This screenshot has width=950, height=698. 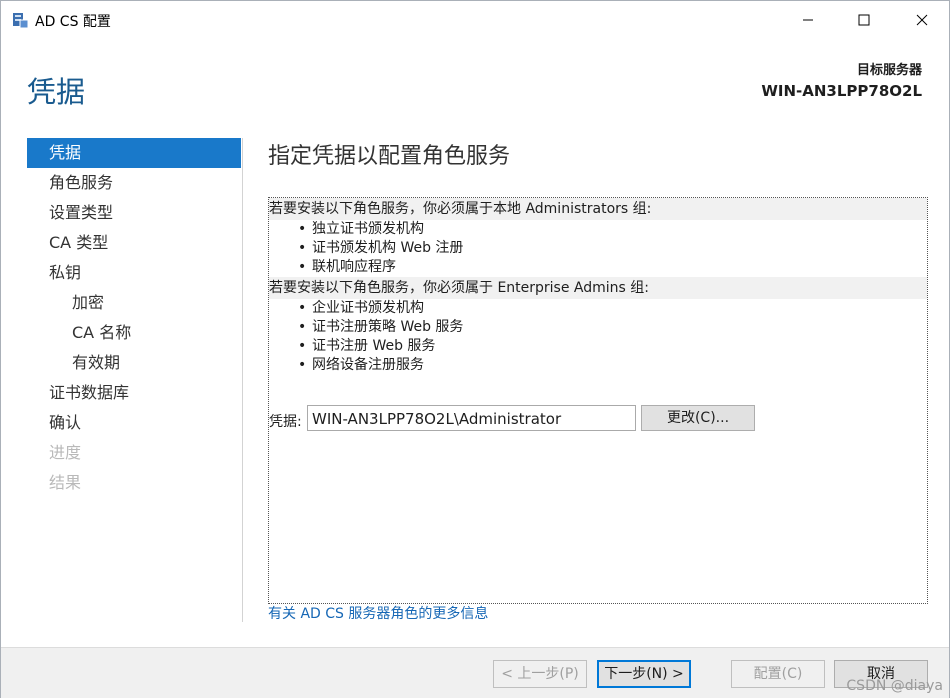 I want to click on nav-item-ca-name: CA 名称, so click(x=134, y=333).